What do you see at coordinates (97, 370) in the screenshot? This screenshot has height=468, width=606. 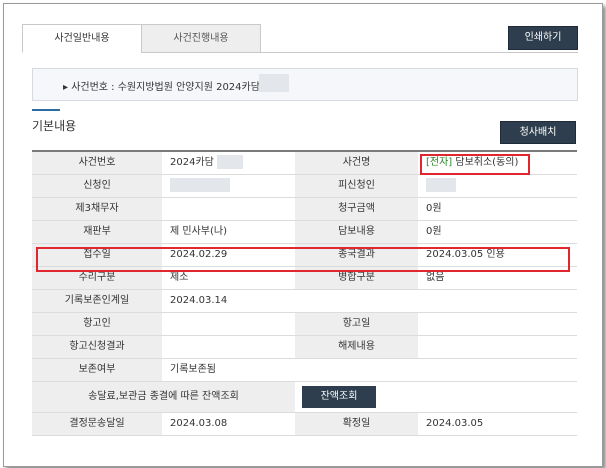 I see `label-preservation: 보존여부` at bounding box center [97, 370].